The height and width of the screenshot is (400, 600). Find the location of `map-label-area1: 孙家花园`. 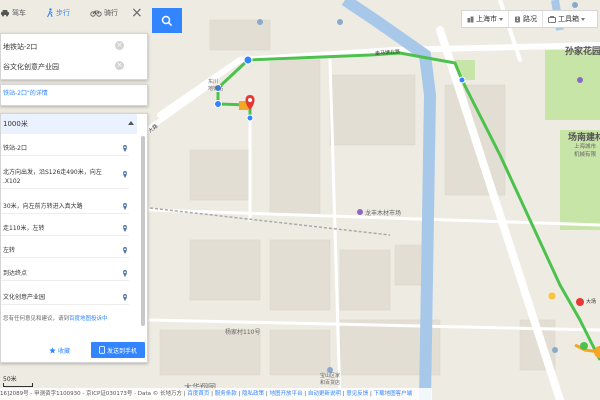

map-label-area1: 孙家花园 is located at coordinates (582, 52).